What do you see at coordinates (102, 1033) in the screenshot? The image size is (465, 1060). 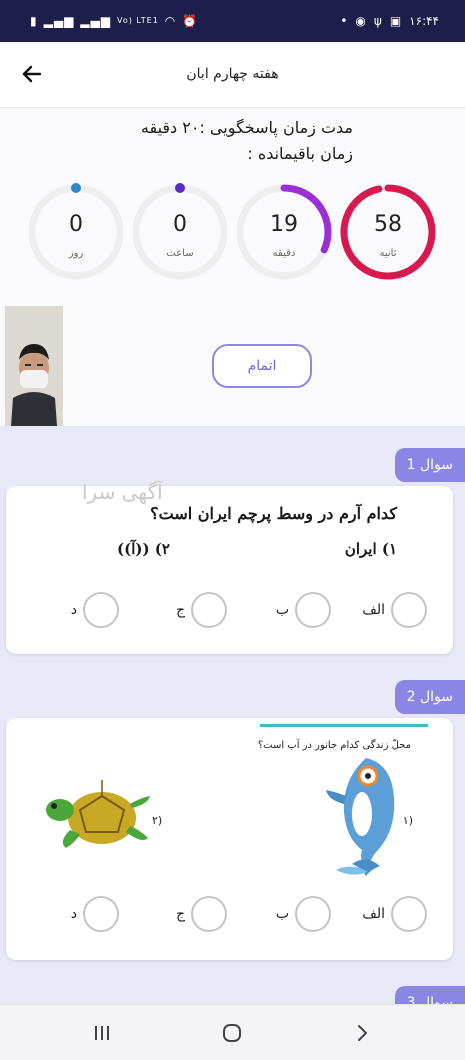 I see `recent-apps-icon` at bounding box center [102, 1033].